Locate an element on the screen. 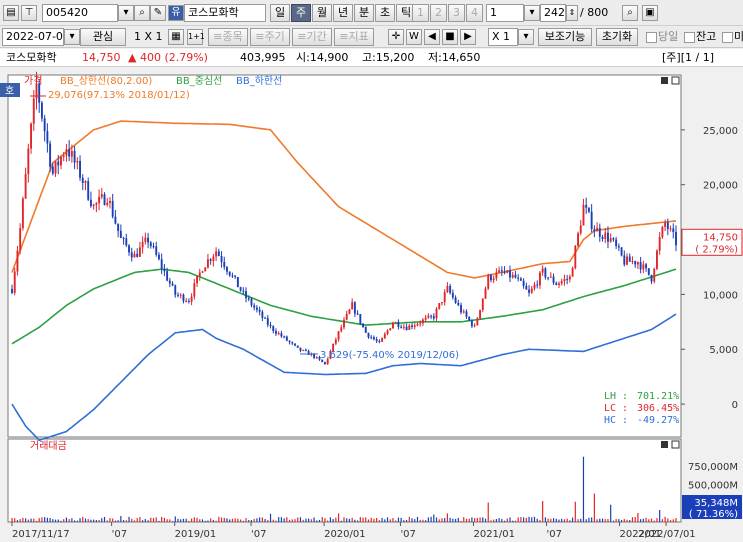  wave-icon: W is located at coordinates (414, 37).